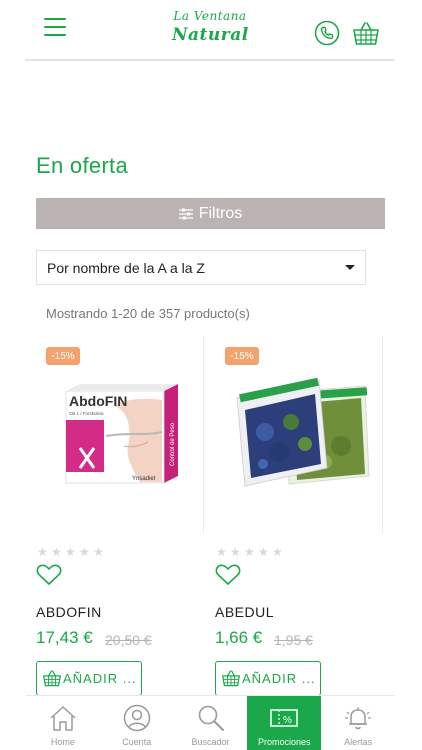 The image size is (422, 750). Describe the element at coordinates (173, 444) in the screenshot. I see `box-side-text: Control de Peso` at that location.